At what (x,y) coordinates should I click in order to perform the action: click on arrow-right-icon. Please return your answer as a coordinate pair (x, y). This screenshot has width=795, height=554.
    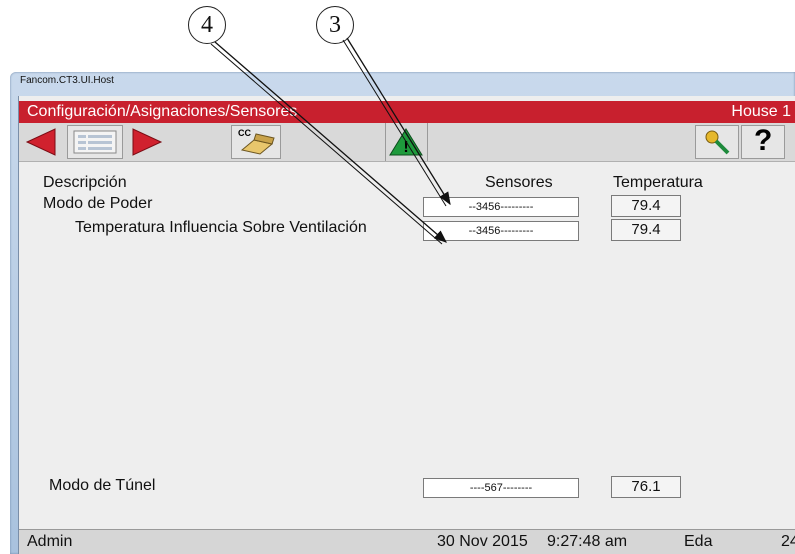
    Looking at the image, I should click on (147, 142).